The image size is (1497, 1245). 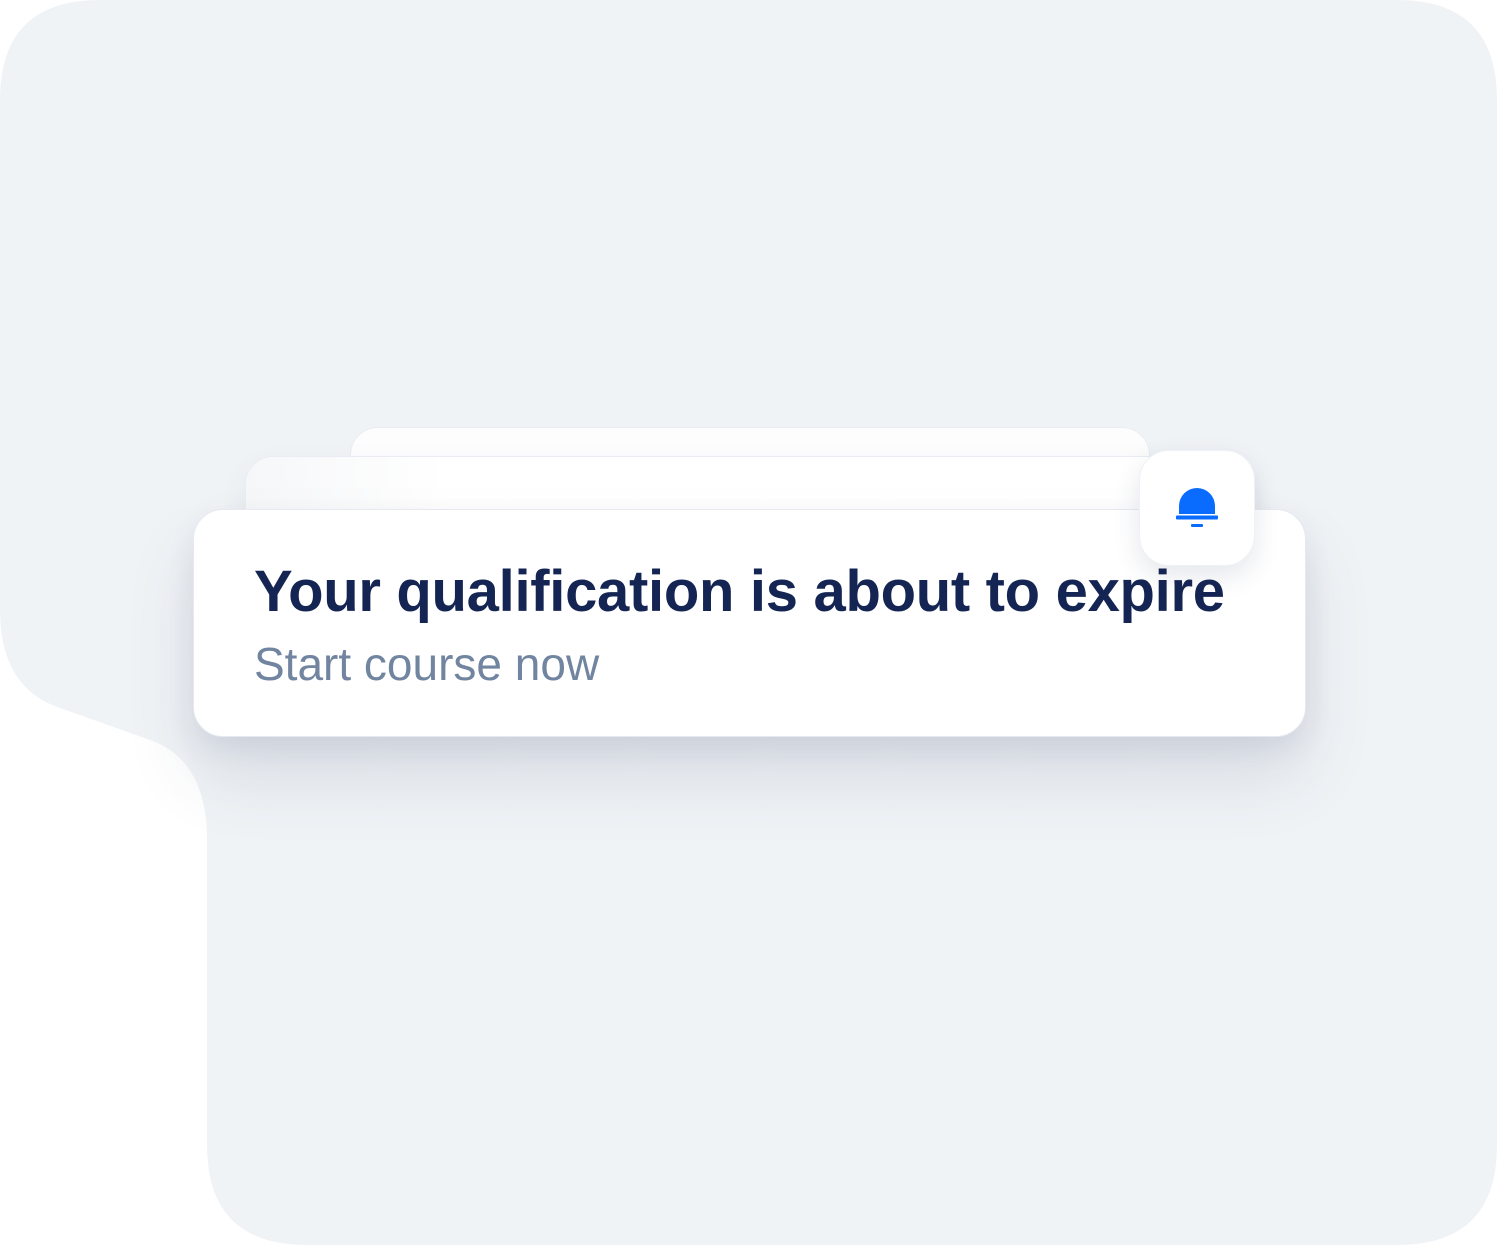 What do you see at coordinates (739, 591) in the screenshot?
I see `notification-title: Your qualification is about to expire` at bounding box center [739, 591].